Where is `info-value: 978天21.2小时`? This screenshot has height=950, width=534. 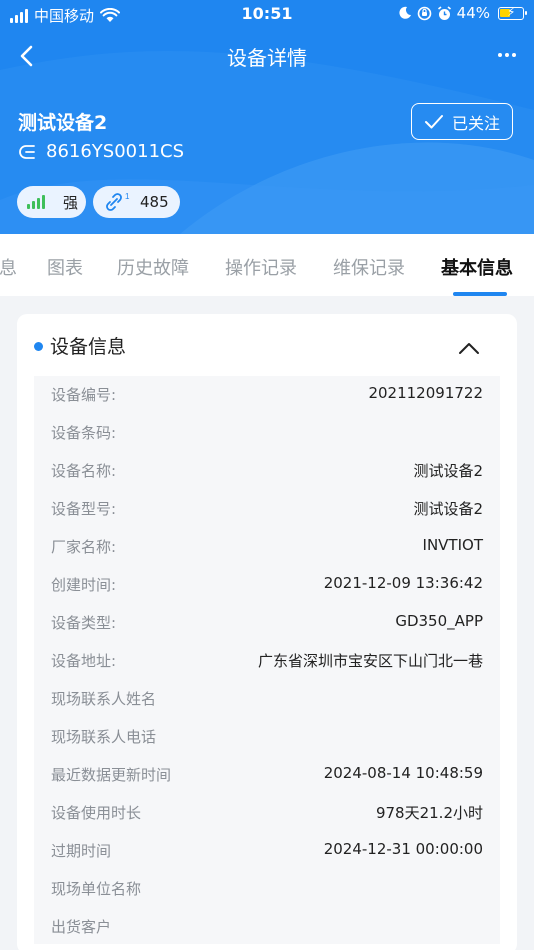
info-value: 978天21.2小时 is located at coordinates (429, 813).